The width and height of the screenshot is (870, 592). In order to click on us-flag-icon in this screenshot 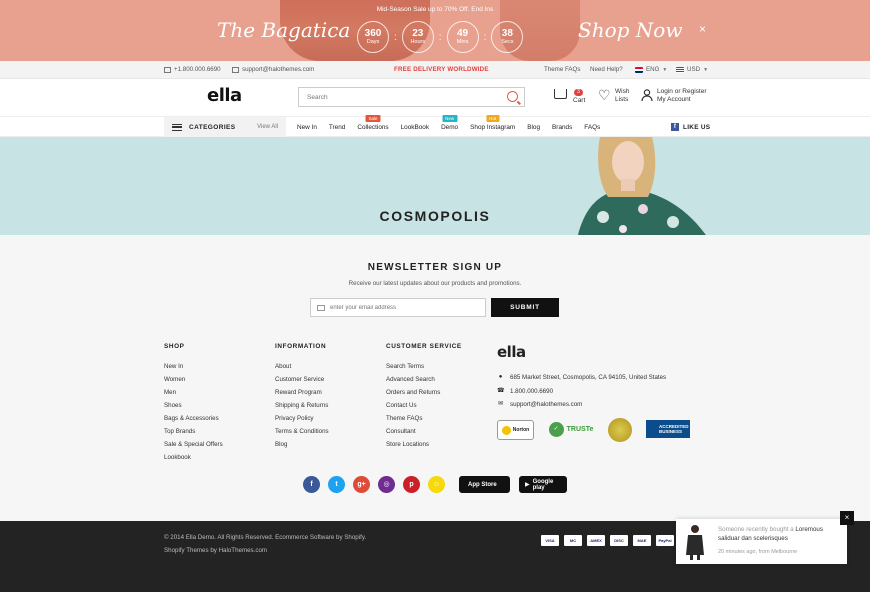, I will do `click(680, 69)`.